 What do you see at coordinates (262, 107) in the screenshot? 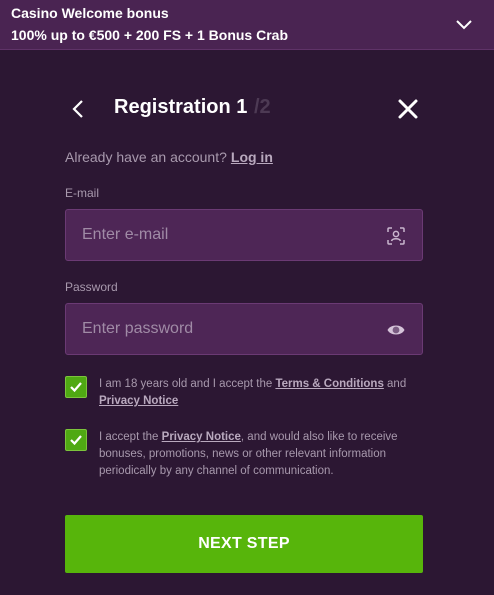
I see `step-total: /2` at bounding box center [262, 107].